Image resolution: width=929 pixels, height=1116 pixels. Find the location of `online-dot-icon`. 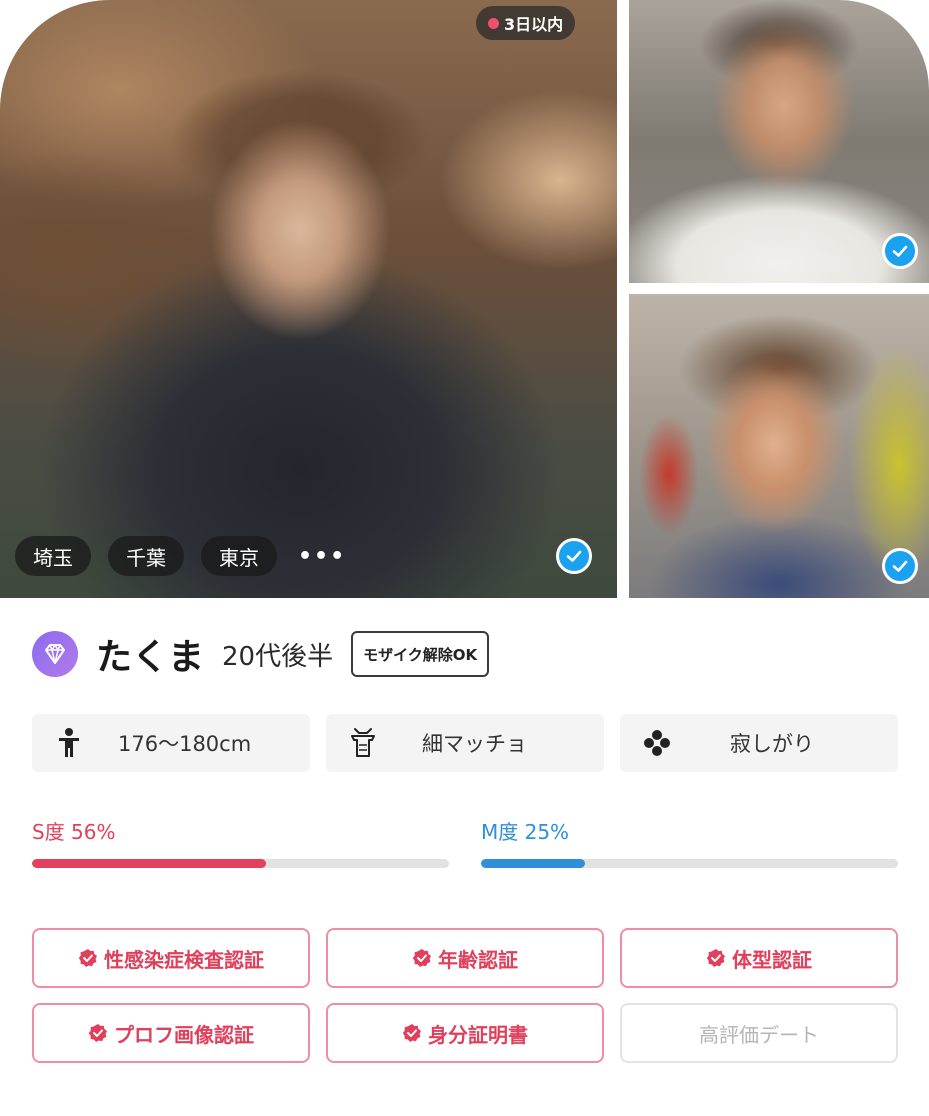

online-dot-icon is located at coordinates (493, 23).